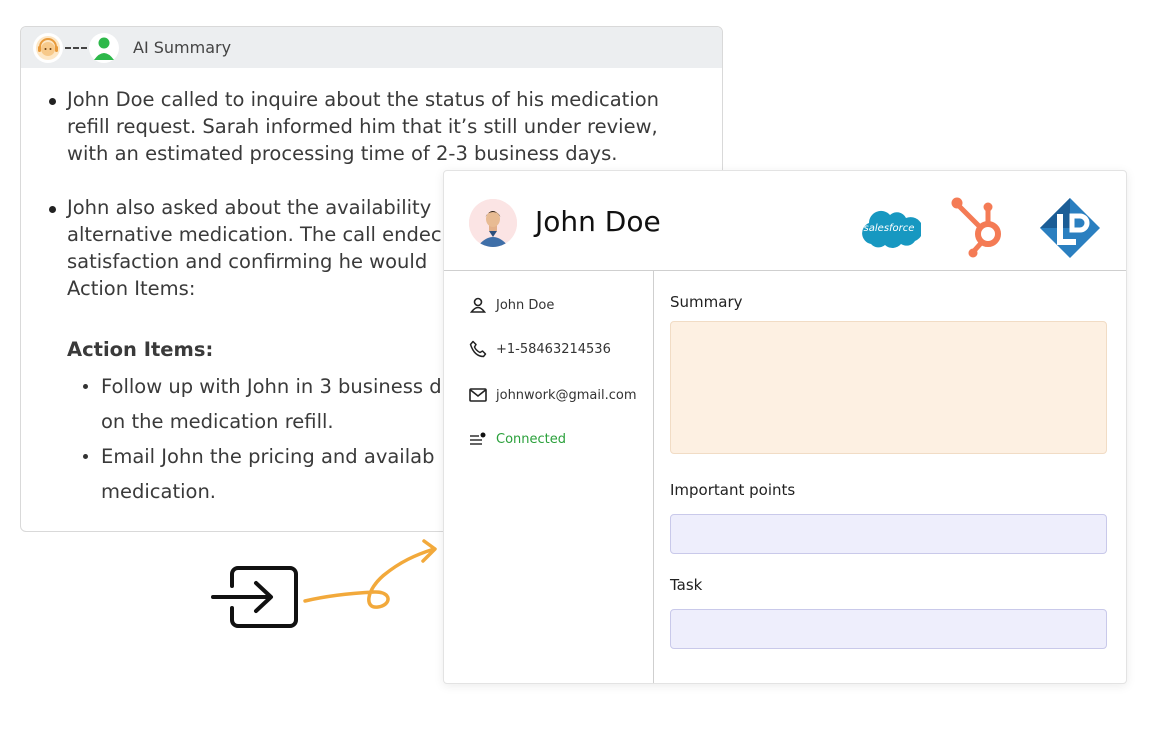 The height and width of the screenshot is (735, 1152). Describe the element at coordinates (888, 629) in the screenshot. I see `task-field` at that location.